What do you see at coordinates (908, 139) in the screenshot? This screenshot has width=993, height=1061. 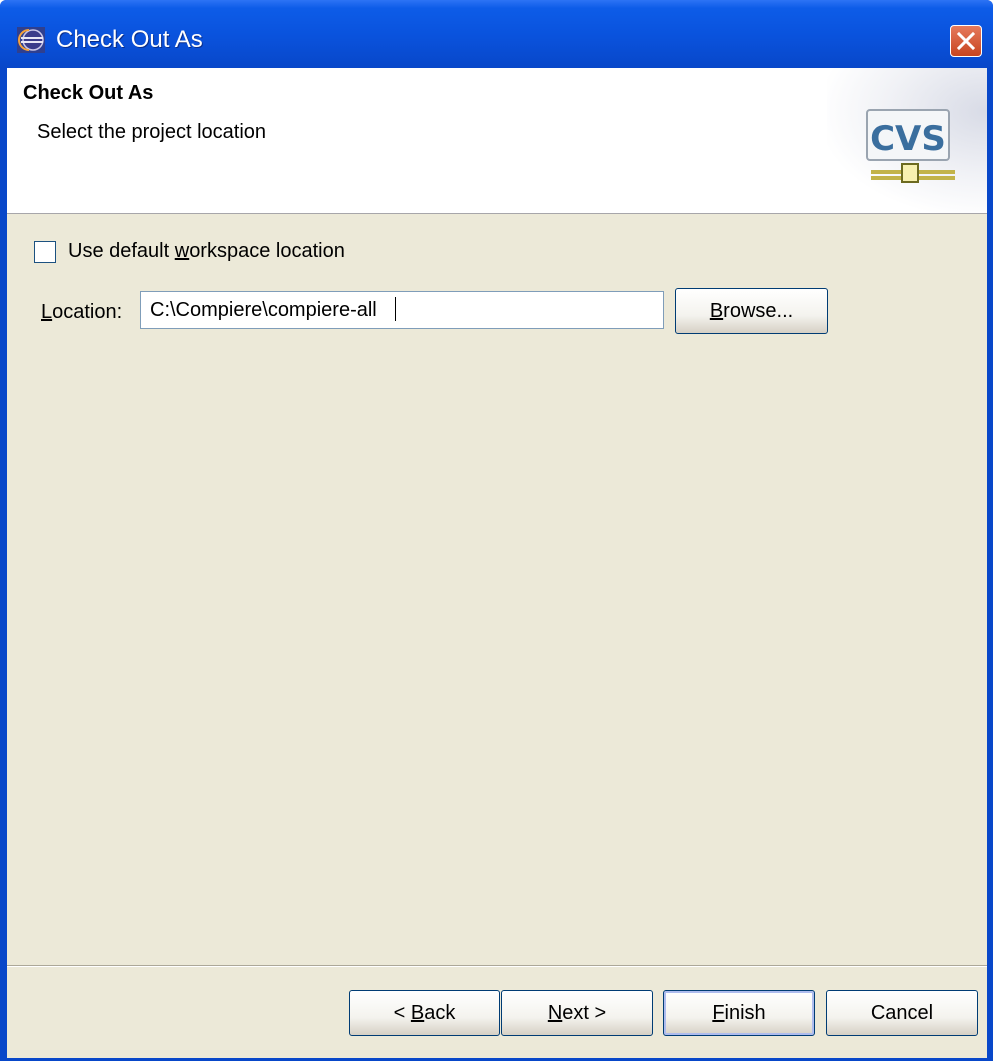 I see `cvs-logo-text: CVS` at bounding box center [908, 139].